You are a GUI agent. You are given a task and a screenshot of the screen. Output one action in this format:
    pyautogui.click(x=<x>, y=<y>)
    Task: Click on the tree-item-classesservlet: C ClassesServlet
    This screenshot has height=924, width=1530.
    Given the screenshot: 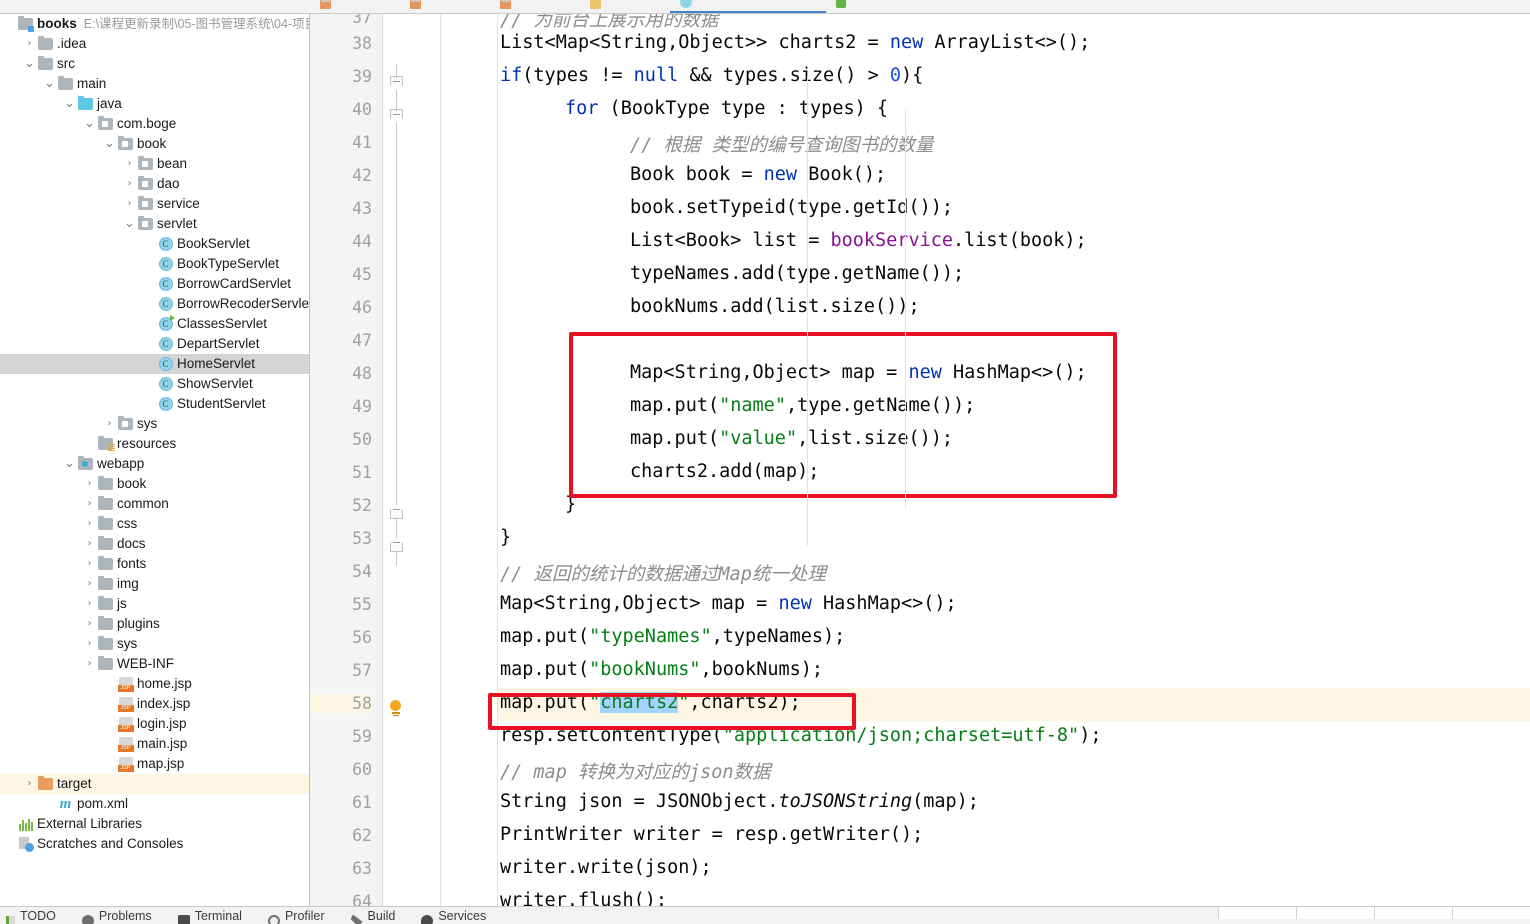 What is the action you would take?
    pyautogui.click(x=154, y=324)
    